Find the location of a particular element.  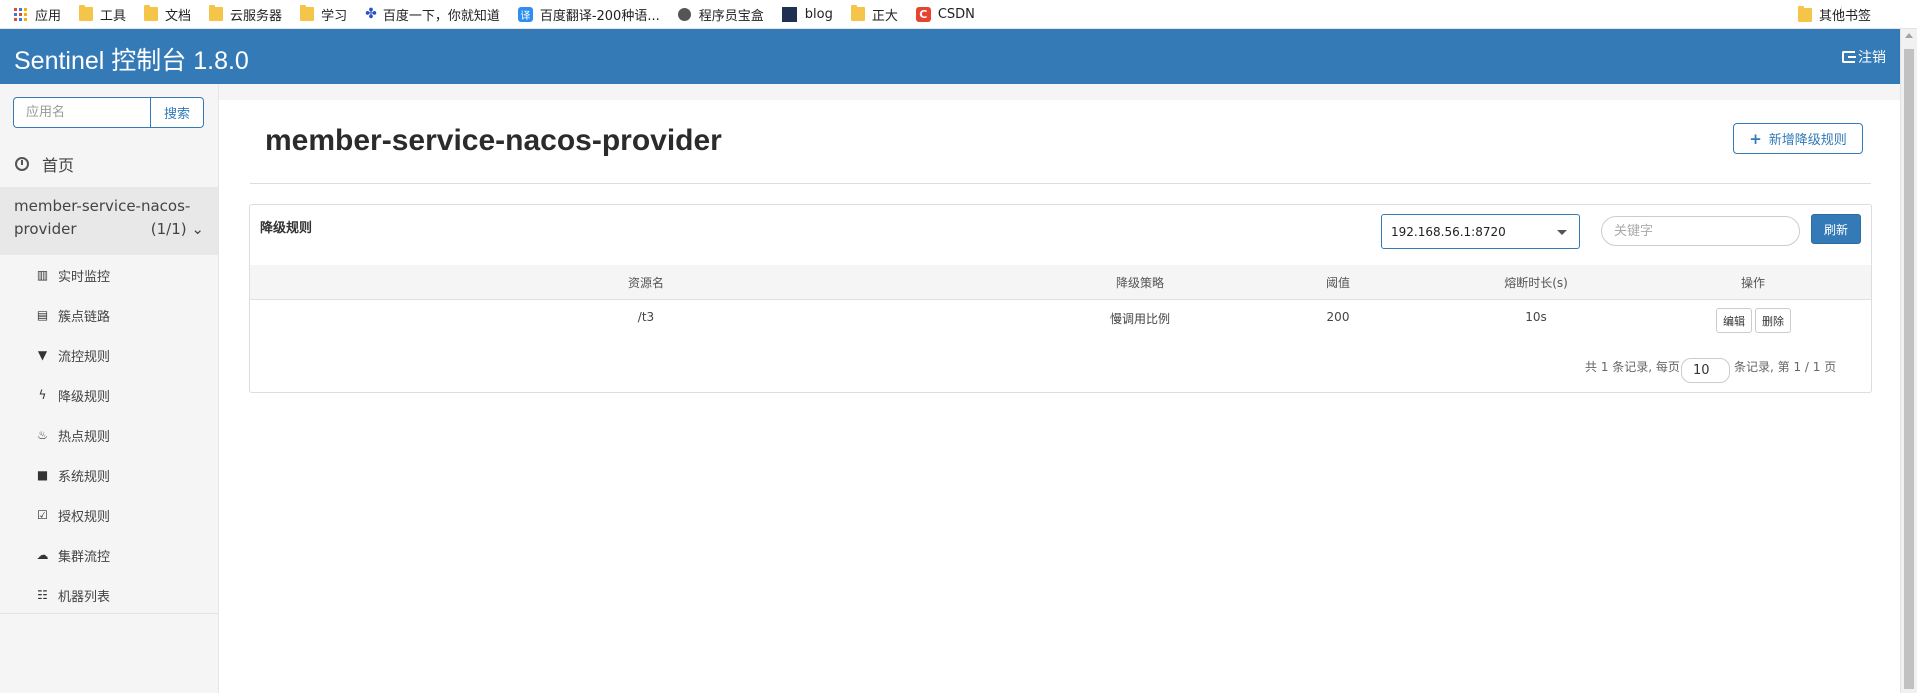

cell-threshold: 200 is located at coordinates (1338, 317).